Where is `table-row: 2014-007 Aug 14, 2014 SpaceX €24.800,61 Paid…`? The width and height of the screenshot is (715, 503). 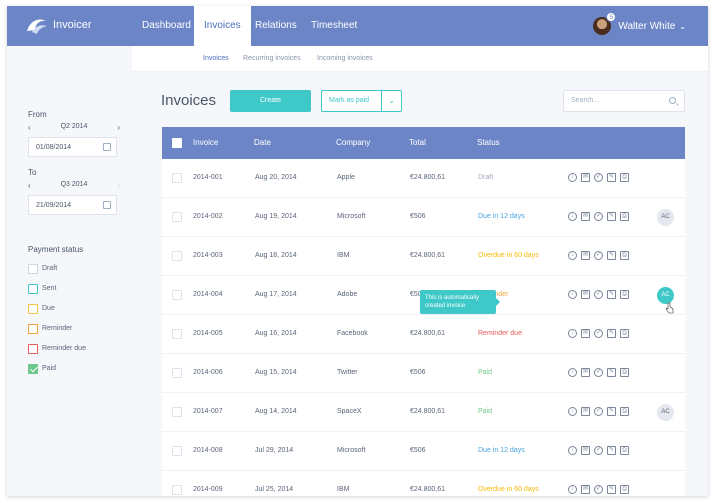 table-row: 2014-007 Aug 14, 2014 SpaceX €24.800,61 Paid… is located at coordinates (423, 412).